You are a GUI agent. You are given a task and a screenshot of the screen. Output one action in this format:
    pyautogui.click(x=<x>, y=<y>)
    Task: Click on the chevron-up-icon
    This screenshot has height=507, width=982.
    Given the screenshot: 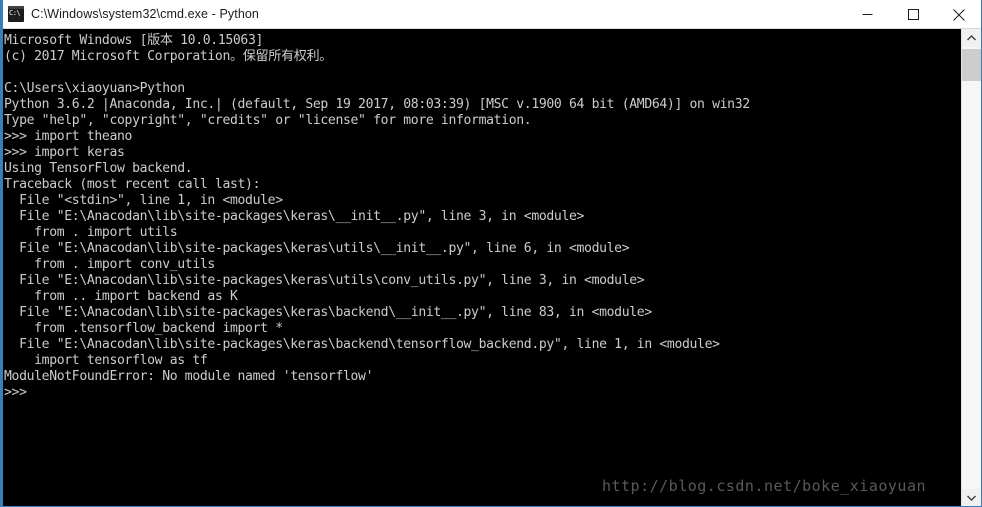 What is the action you would take?
    pyautogui.click(x=971, y=38)
    